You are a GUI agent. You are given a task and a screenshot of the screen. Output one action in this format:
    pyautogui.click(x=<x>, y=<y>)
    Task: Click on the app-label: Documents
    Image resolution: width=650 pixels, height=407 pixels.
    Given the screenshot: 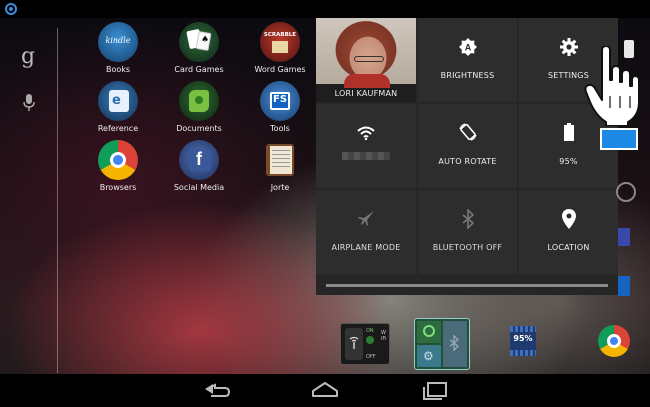 What is the action you would take?
    pyautogui.click(x=199, y=128)
    